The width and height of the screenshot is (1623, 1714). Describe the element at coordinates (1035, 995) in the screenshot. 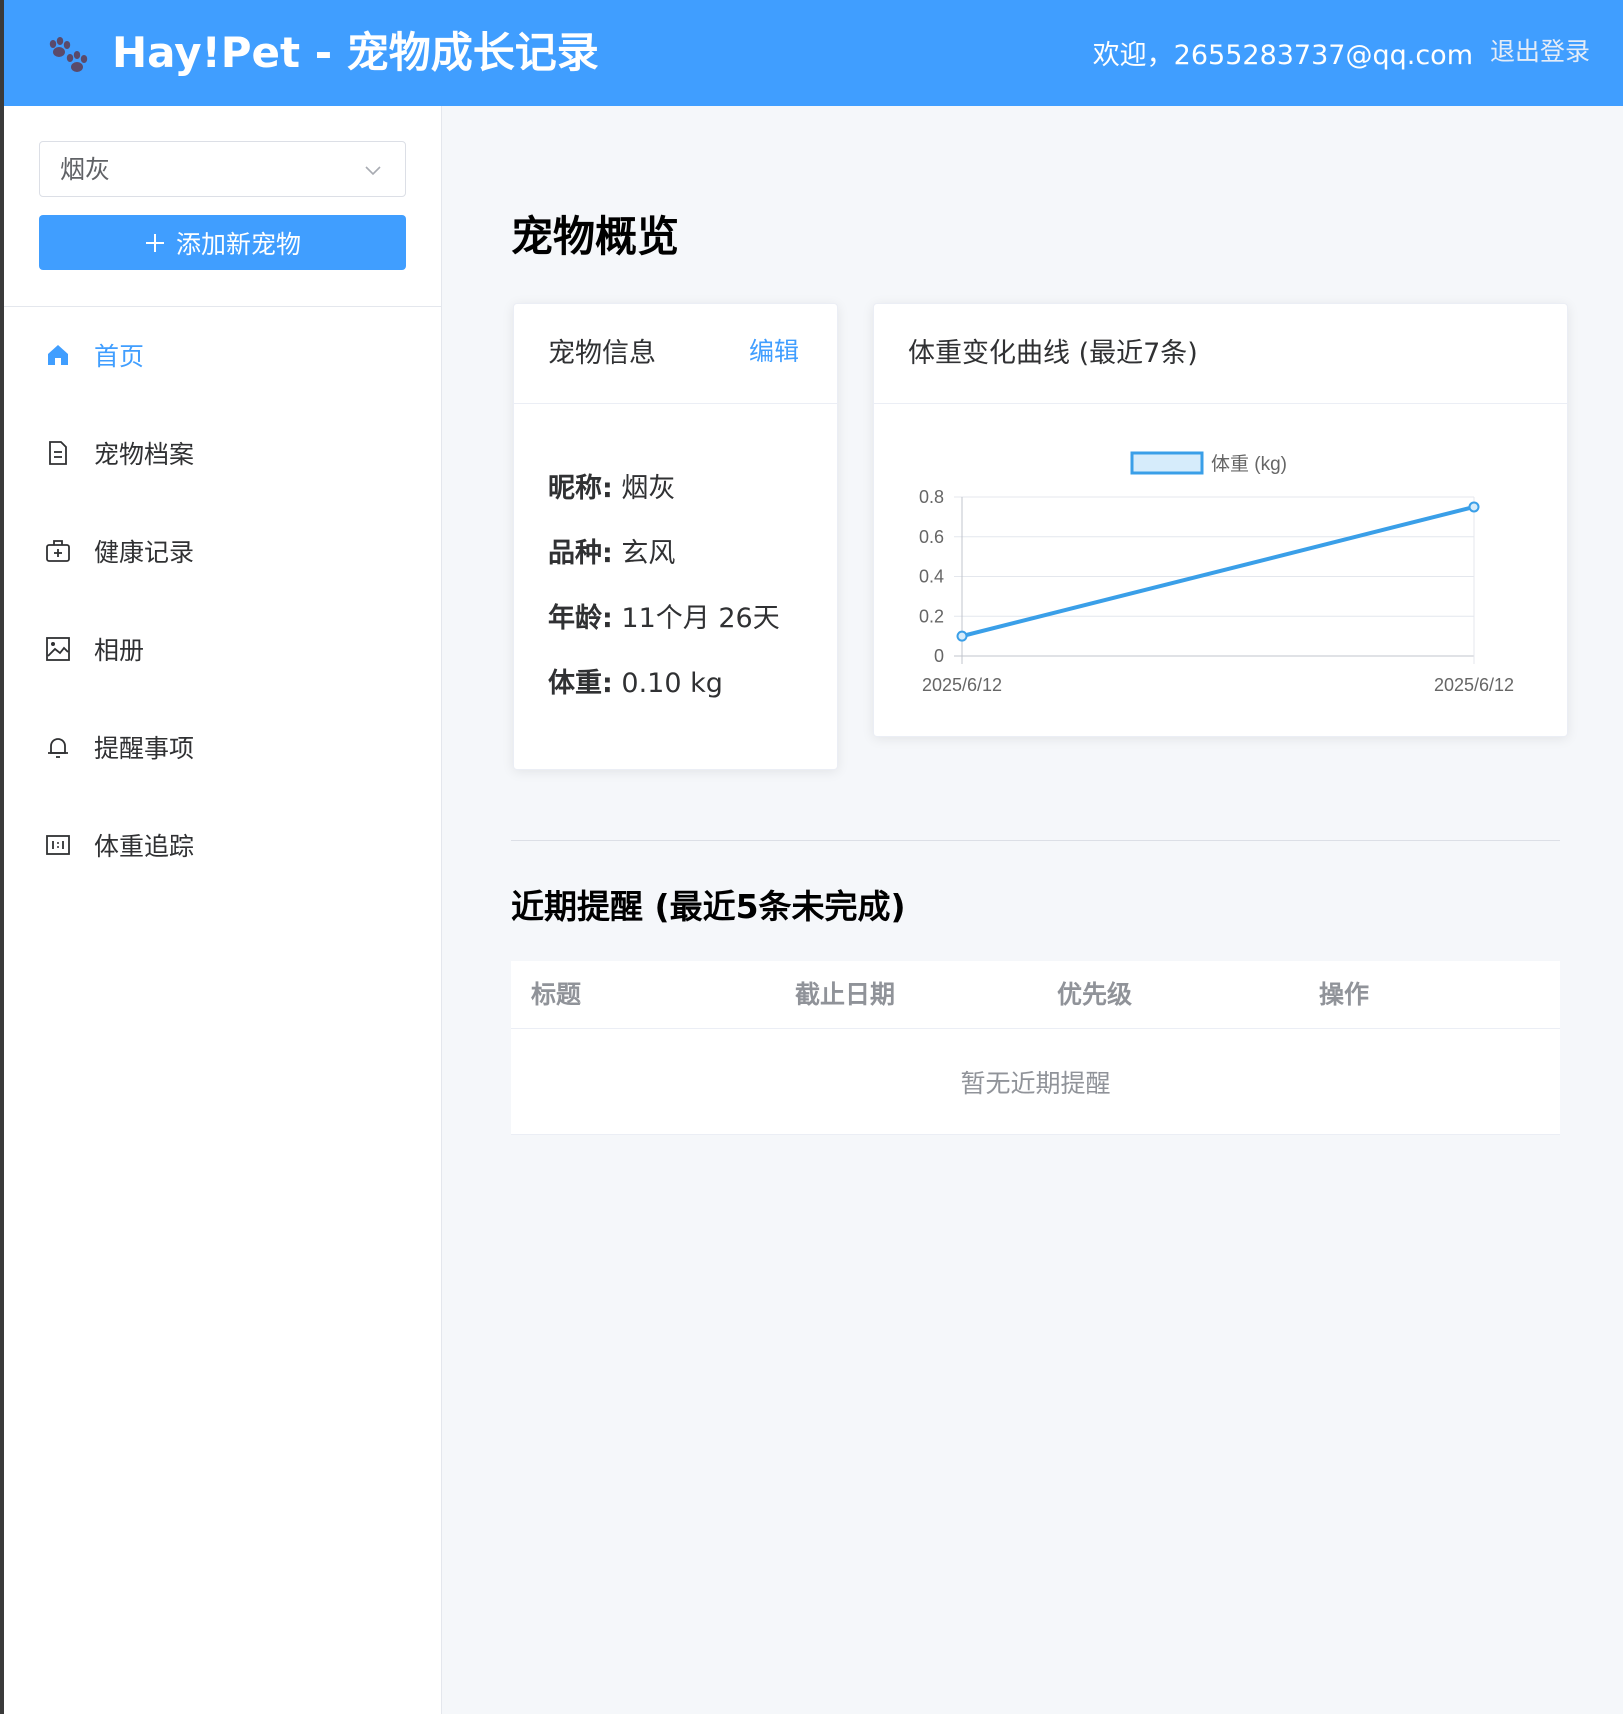

I see `table-header: 标题 截止日期 优先级 操作` at that location.